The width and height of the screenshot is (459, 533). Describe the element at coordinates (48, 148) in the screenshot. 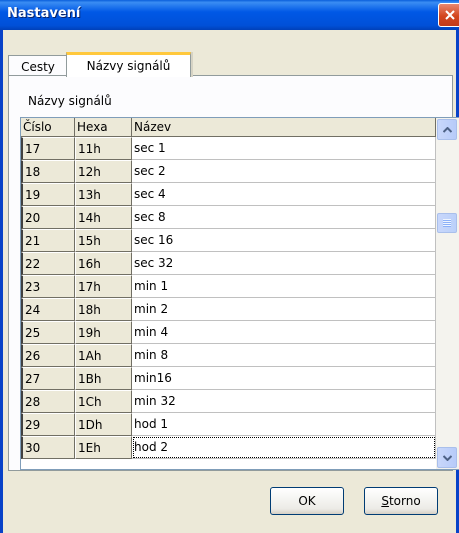

I see `cell-number: 17` at that location.